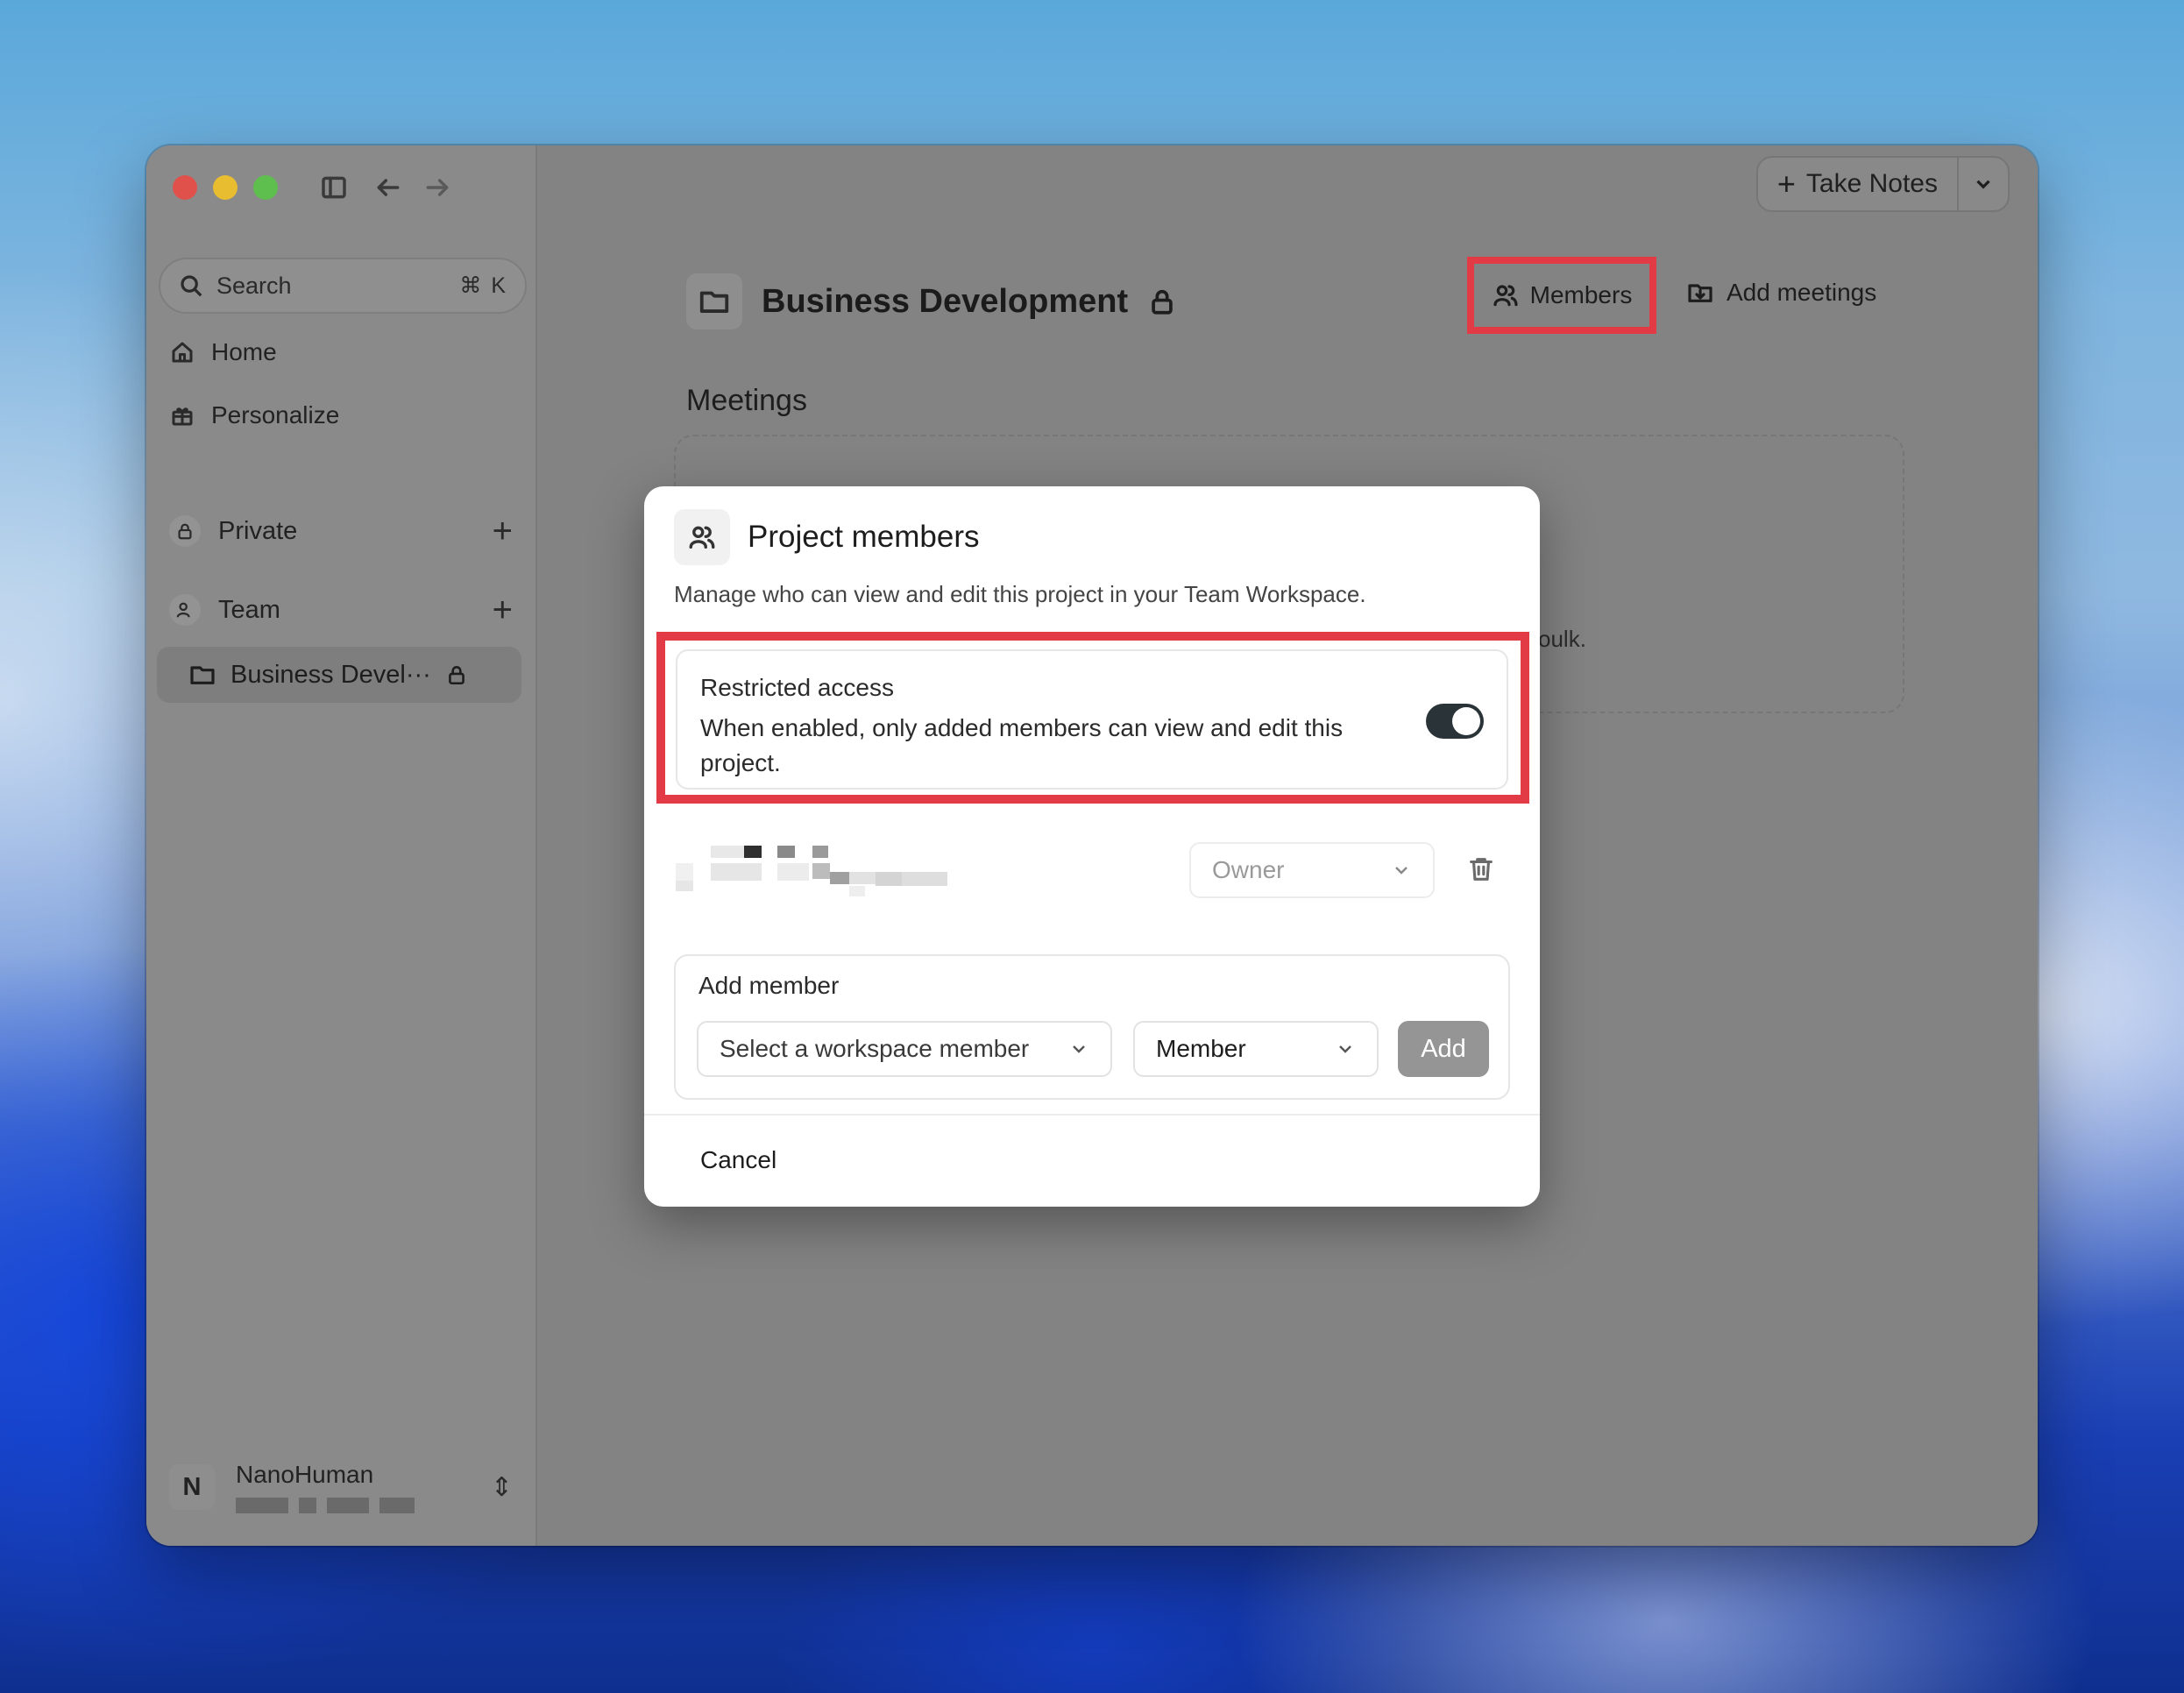  Describe the element at coordinates (334, 187) in the screenshot. I see `sidebar-toggle-icon` at that location.